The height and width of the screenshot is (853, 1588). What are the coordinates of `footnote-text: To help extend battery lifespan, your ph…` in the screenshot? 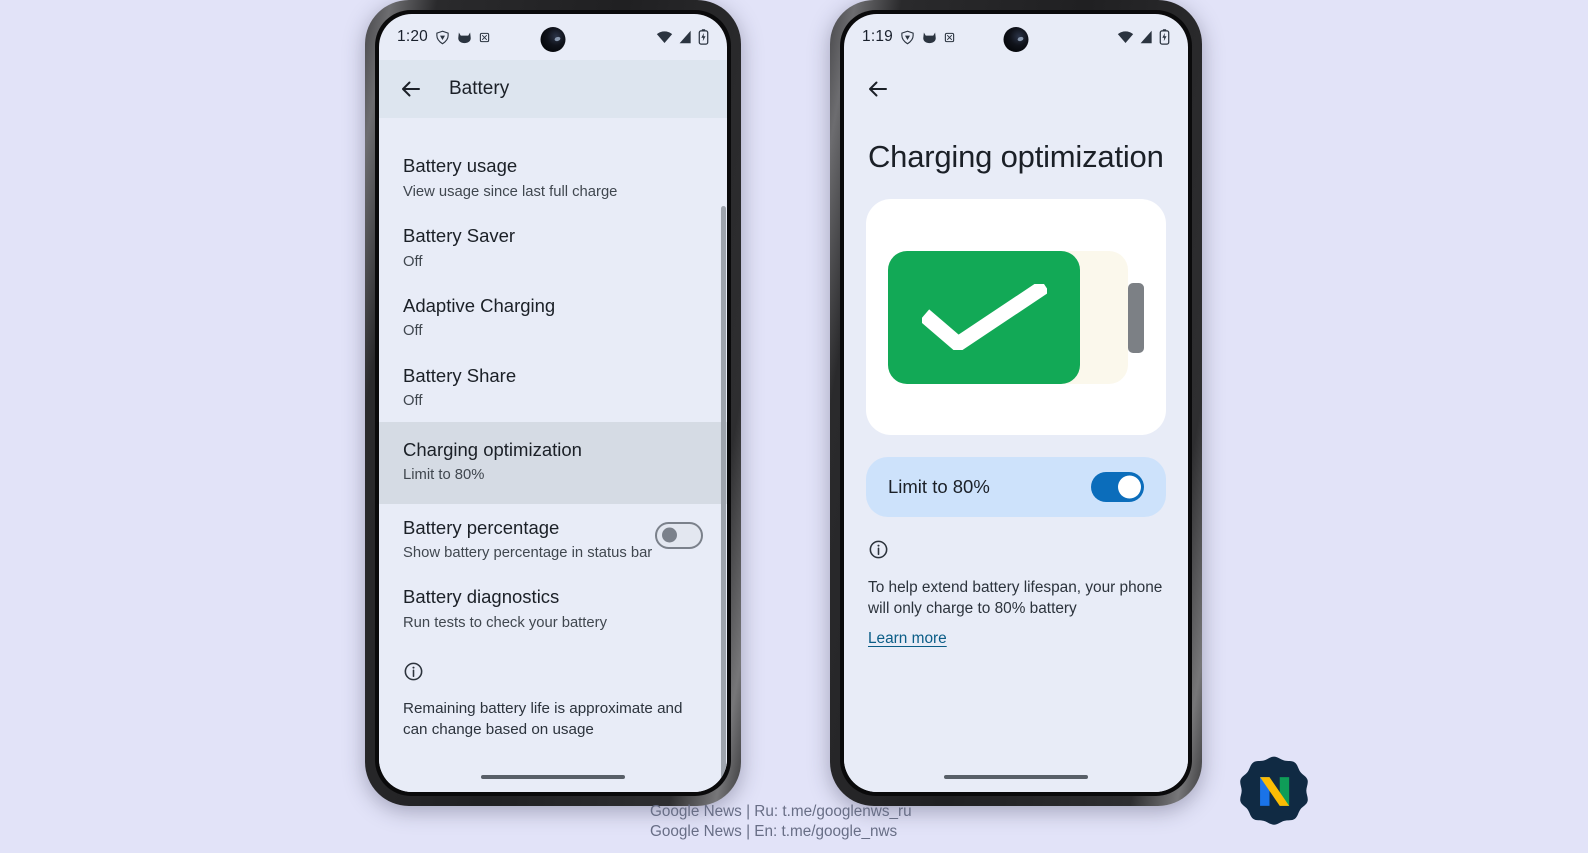 It's located at (1015, 598).